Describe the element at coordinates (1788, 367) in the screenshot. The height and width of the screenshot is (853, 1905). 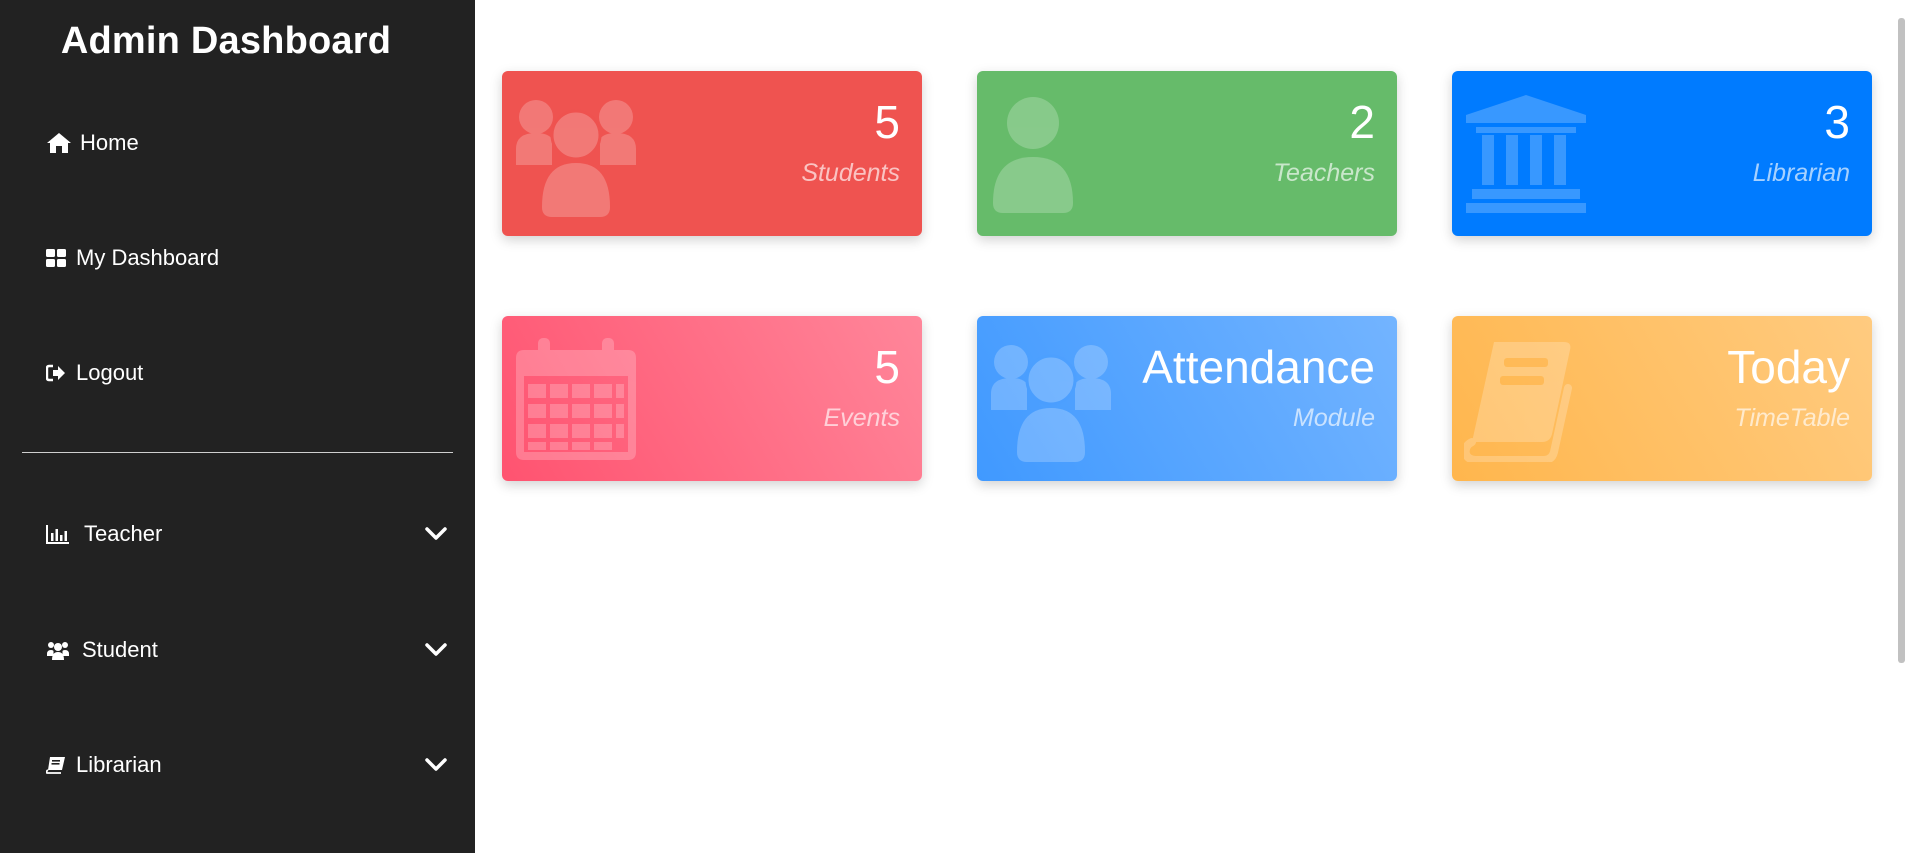
I see `card-value: Today` at that location.